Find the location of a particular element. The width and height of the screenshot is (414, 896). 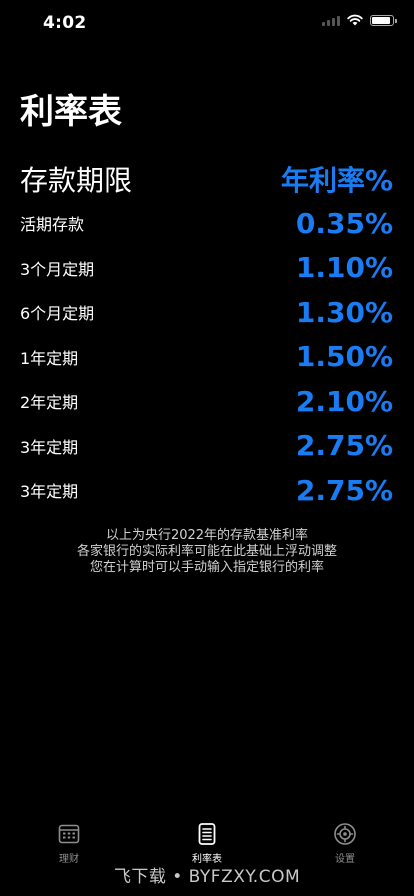

rate-row: 6个月定期 1.30% is located at coordinates (206, 312).